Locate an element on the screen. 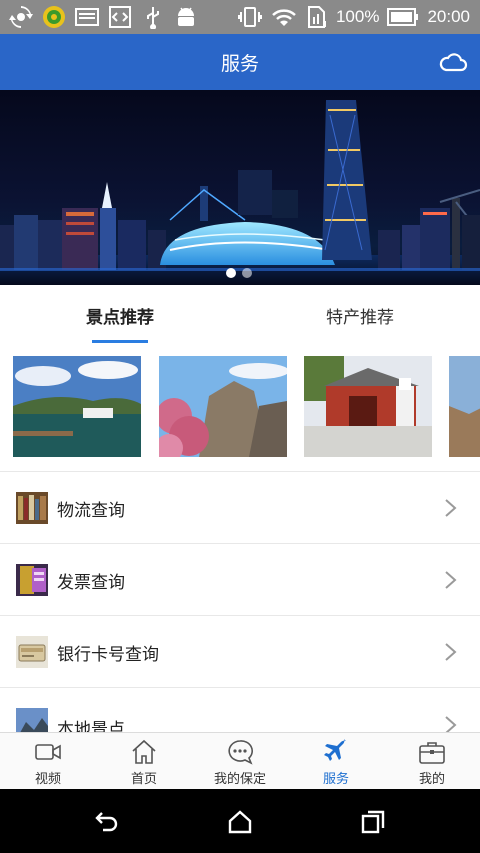  list-item-label: 发票查询 is located at coordinates (91, 582).